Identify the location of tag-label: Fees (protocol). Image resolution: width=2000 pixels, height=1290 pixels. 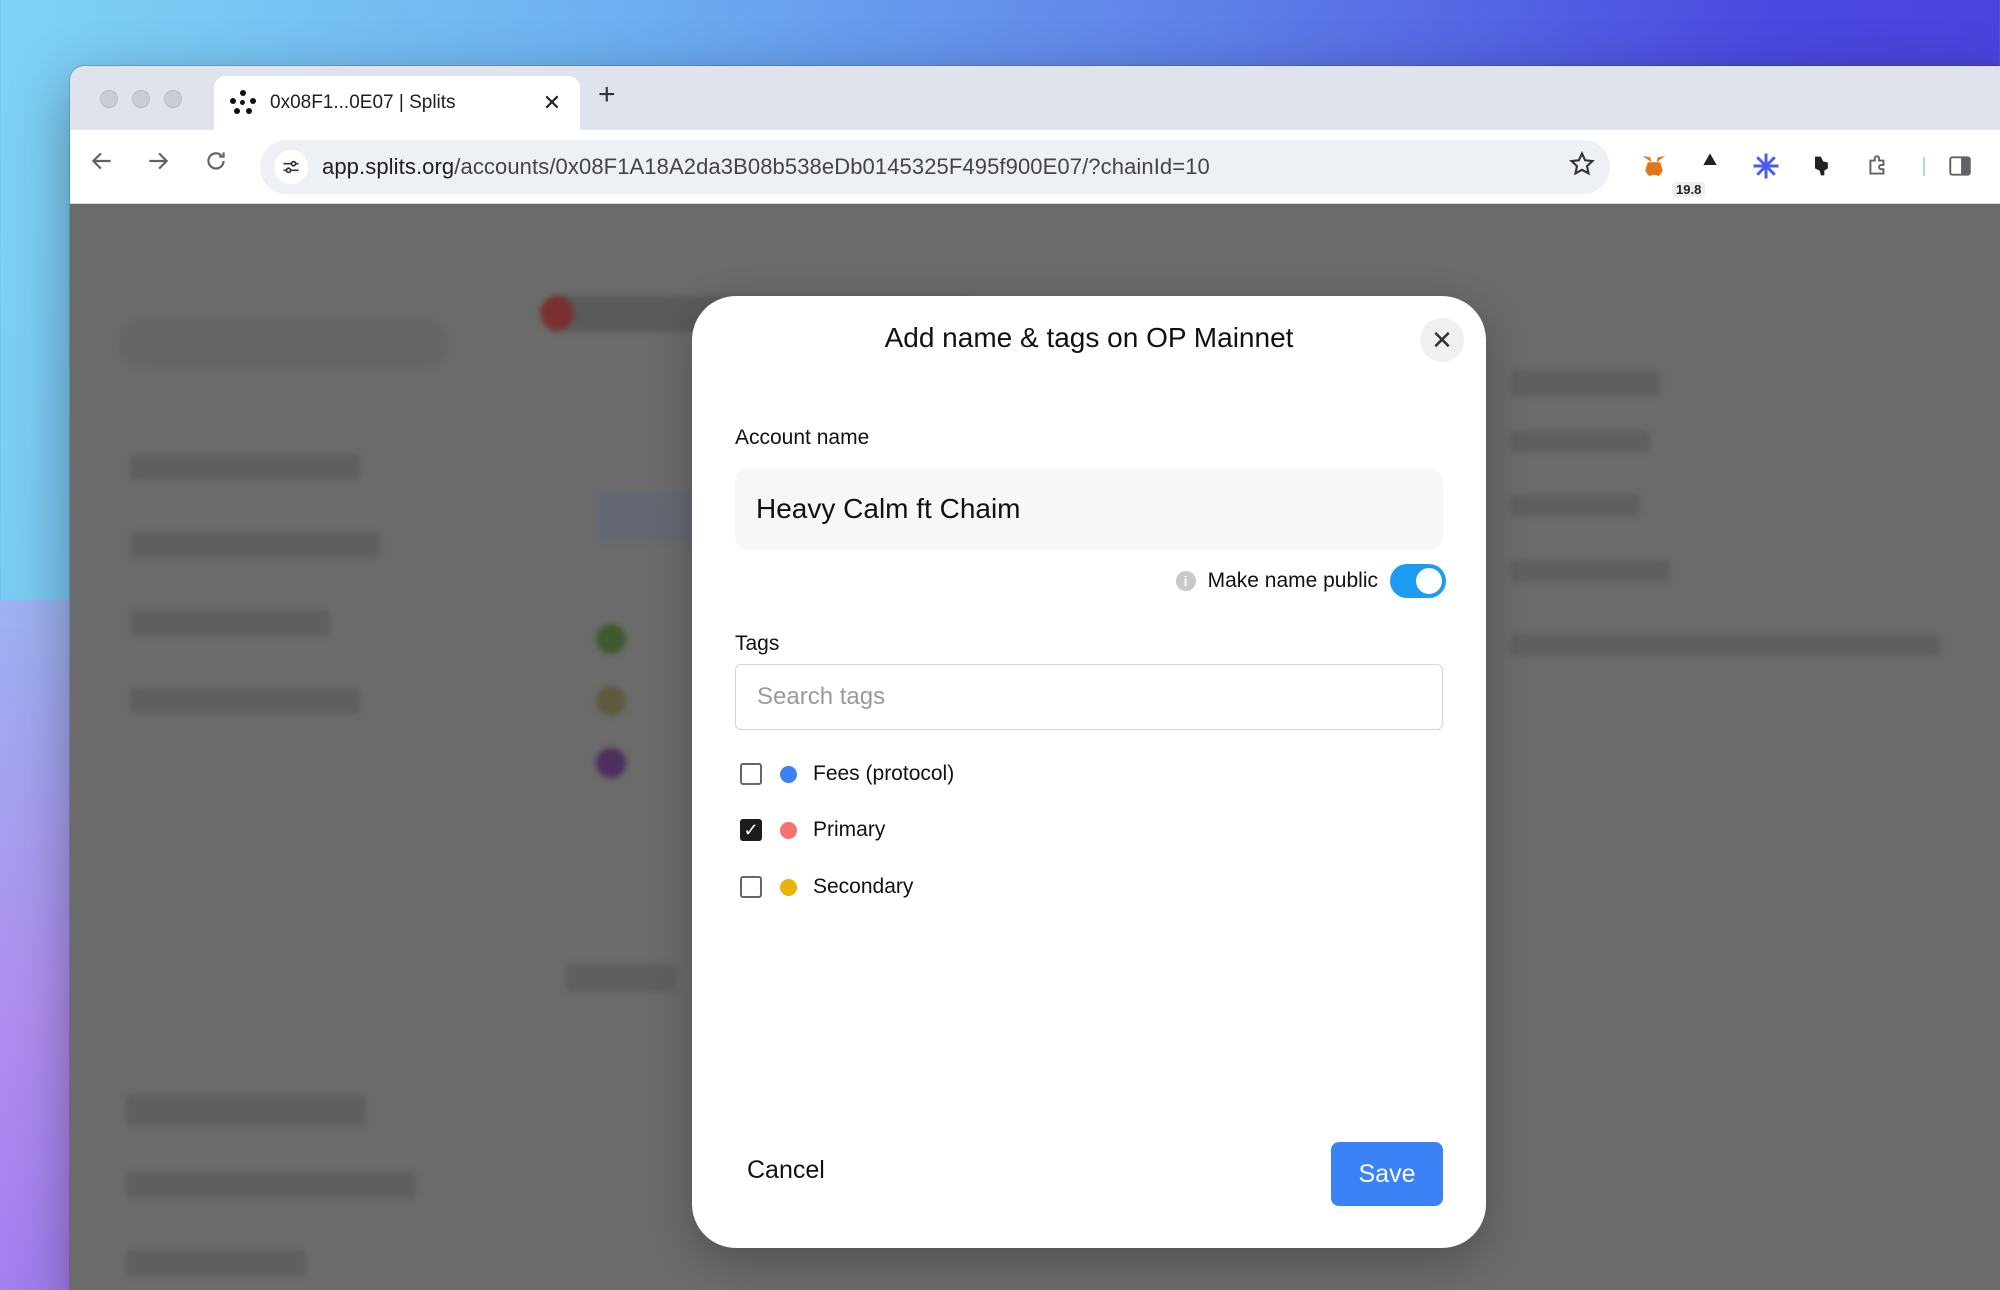
(884, 773).